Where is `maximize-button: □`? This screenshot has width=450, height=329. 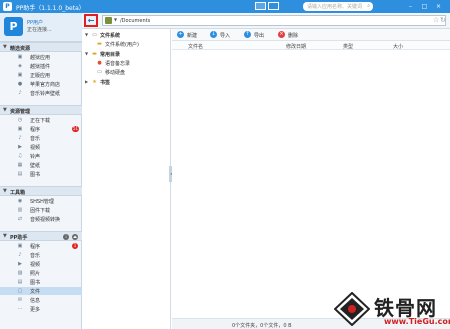
maximize-button: □ is located at coordinates (424, 6).